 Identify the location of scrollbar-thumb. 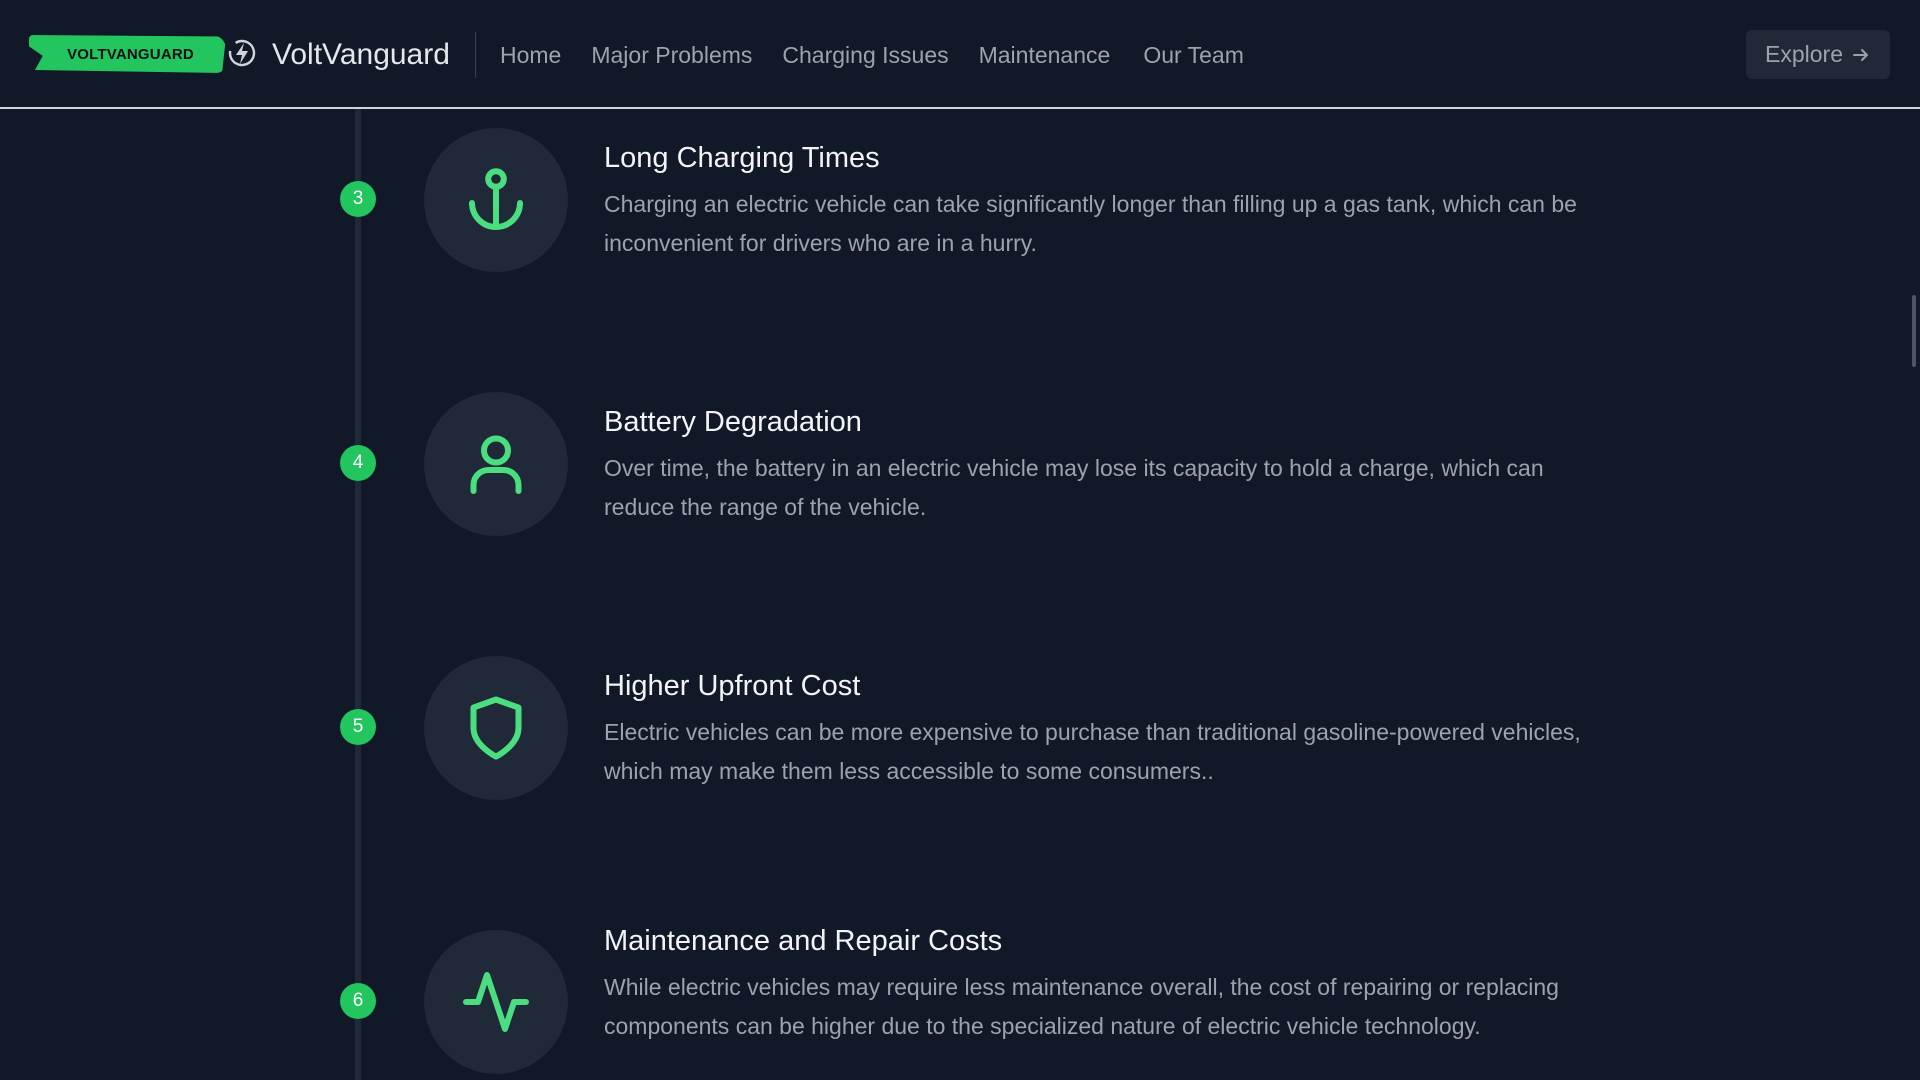
(1914, 331).